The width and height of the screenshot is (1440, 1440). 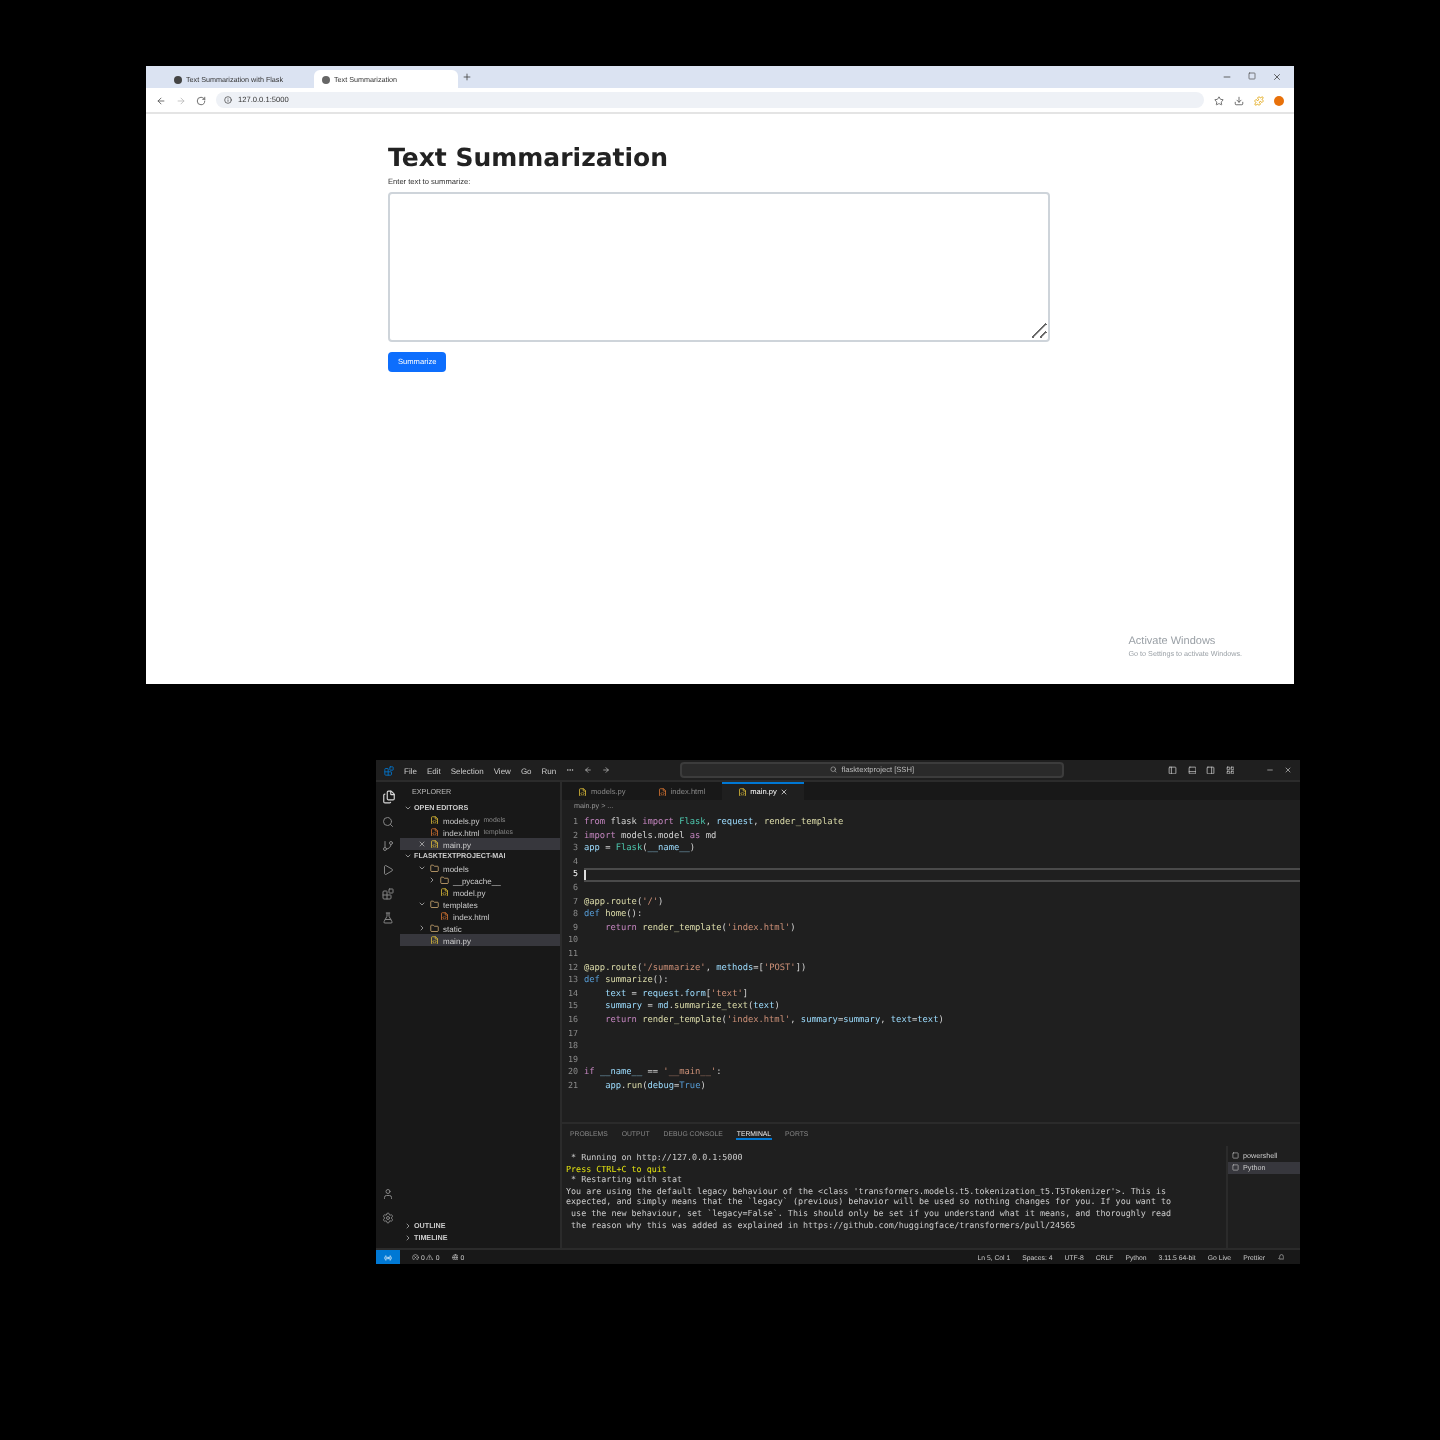 What do you see at coordinates (1239, 100) in the screenshot?
I see `download-icon` at bounding box center [1239, 100].